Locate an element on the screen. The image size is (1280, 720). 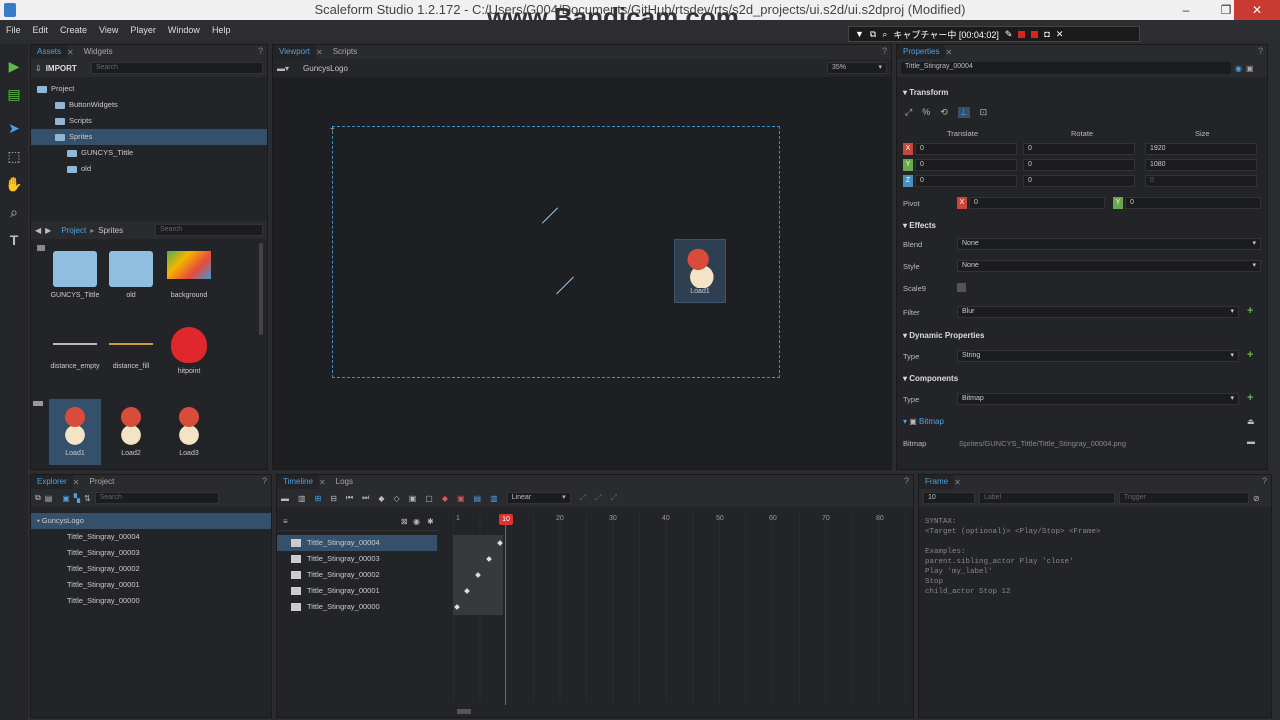
add-filter-icon: + is located at coordinates (1250, 311).